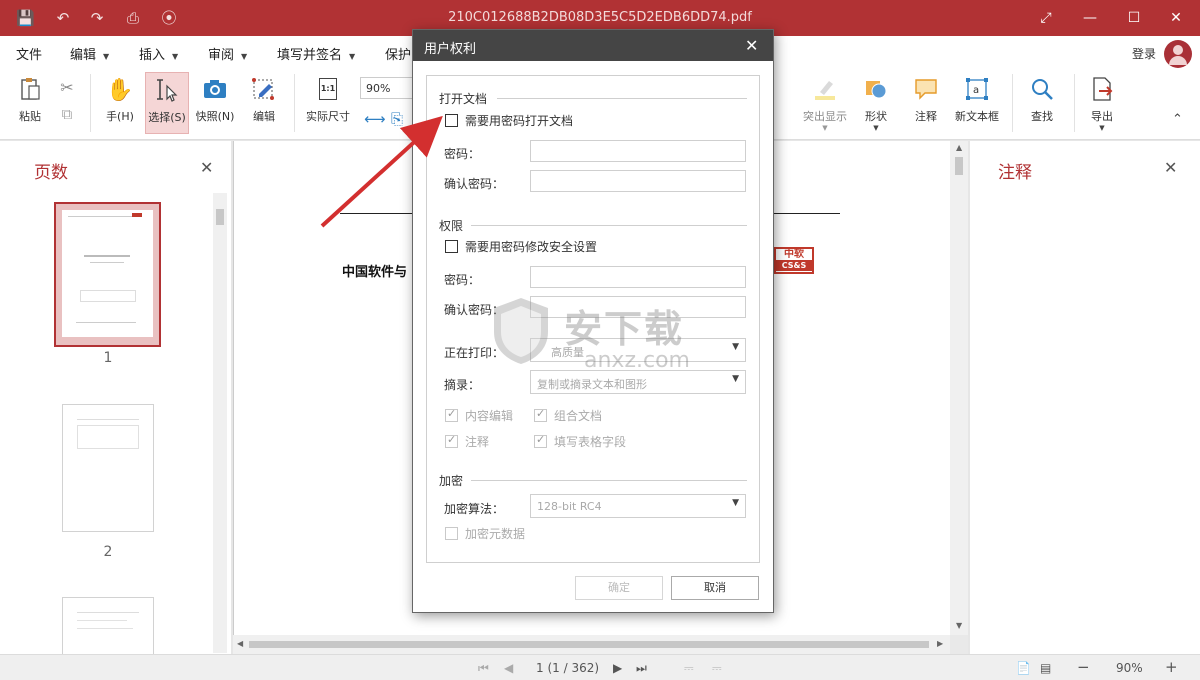  What do you see at coordinates (508, 668) in the screenshot?
I see `prev-page-icon: ◀` at bounding box center [508, 668].